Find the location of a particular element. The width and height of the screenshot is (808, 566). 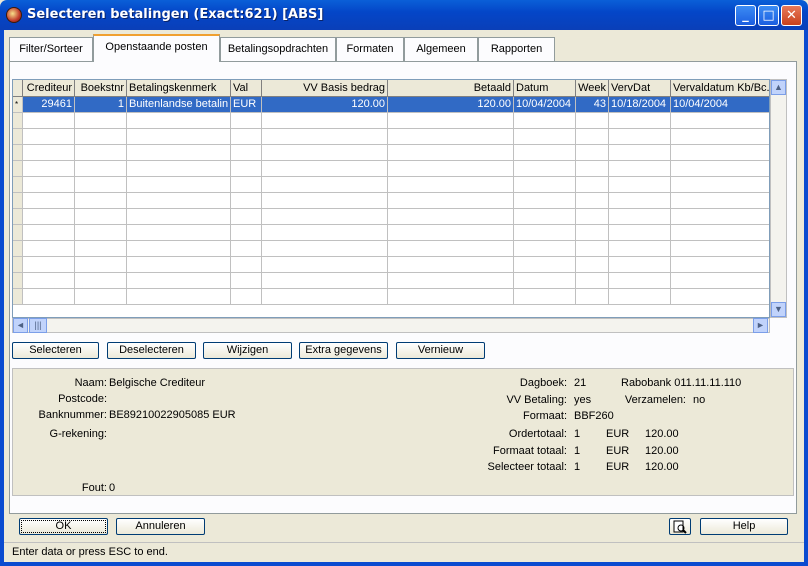

app-icon is located at coordinates (14, 15).